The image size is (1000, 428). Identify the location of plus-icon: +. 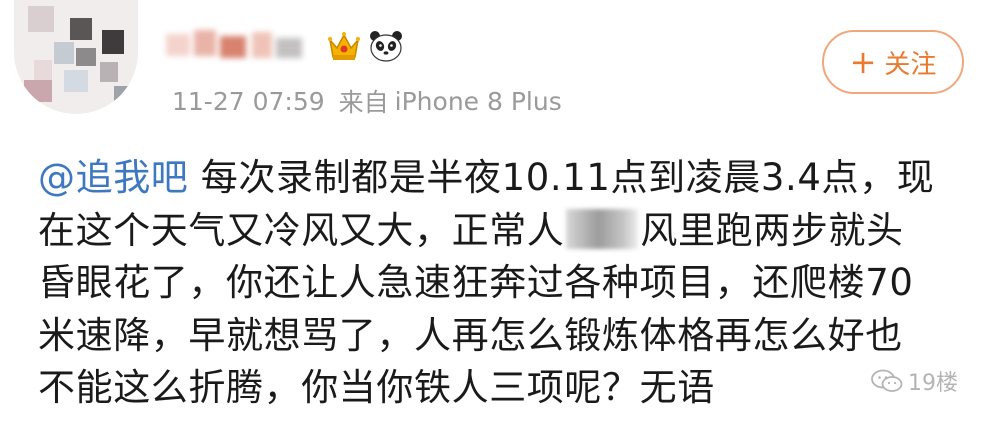
(863, 62).